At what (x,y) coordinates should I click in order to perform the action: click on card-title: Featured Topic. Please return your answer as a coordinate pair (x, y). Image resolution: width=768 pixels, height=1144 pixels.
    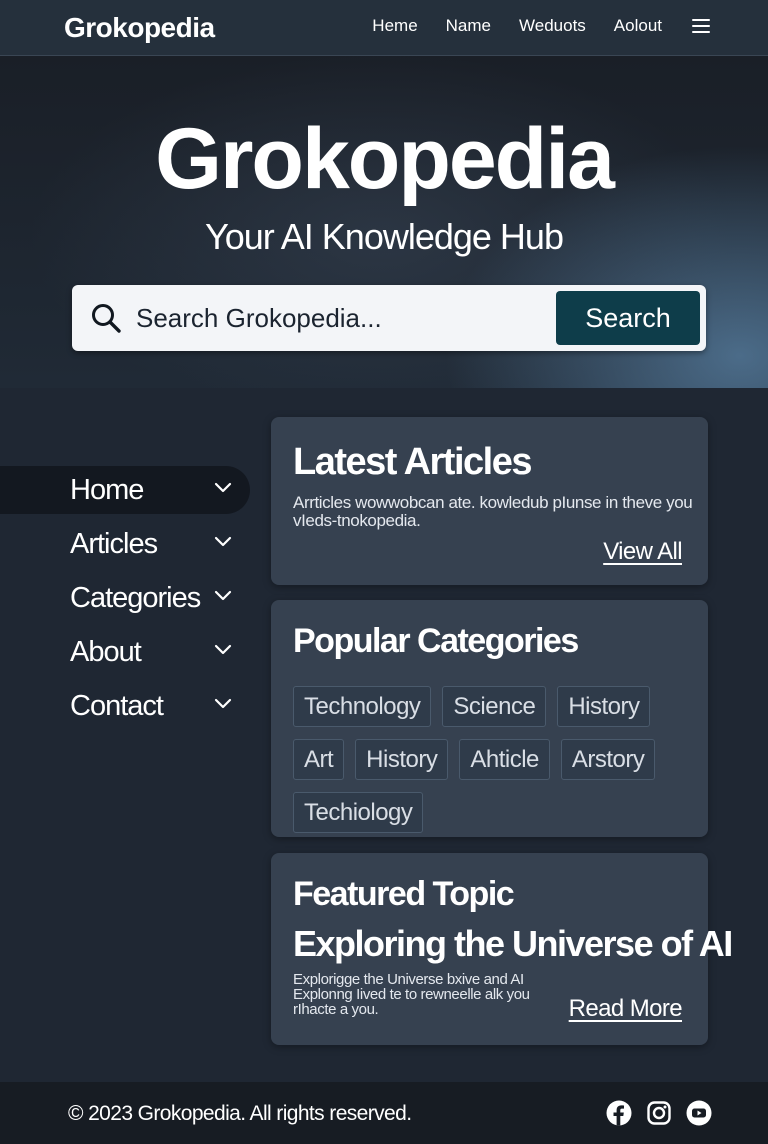
    Looking at the image, I should click on (404, 894).